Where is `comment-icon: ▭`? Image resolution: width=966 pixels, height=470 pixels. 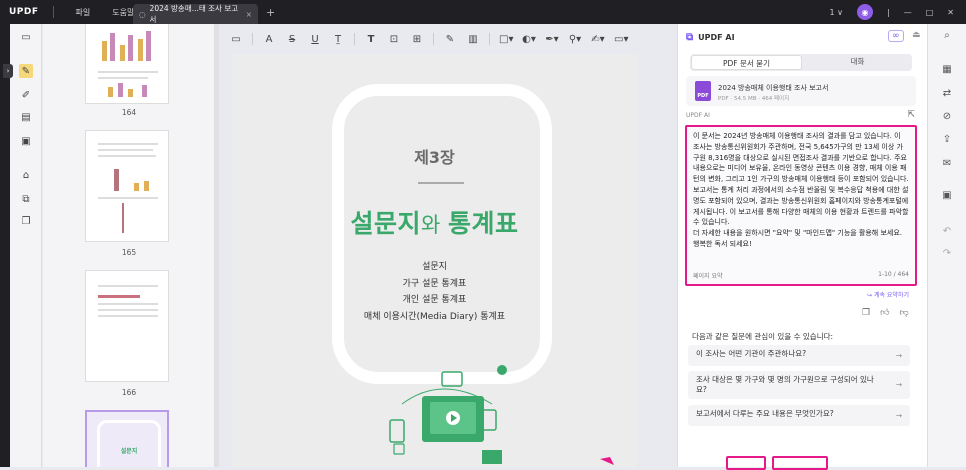 comment-icon: ▭ is located at coordinates (236, 39).